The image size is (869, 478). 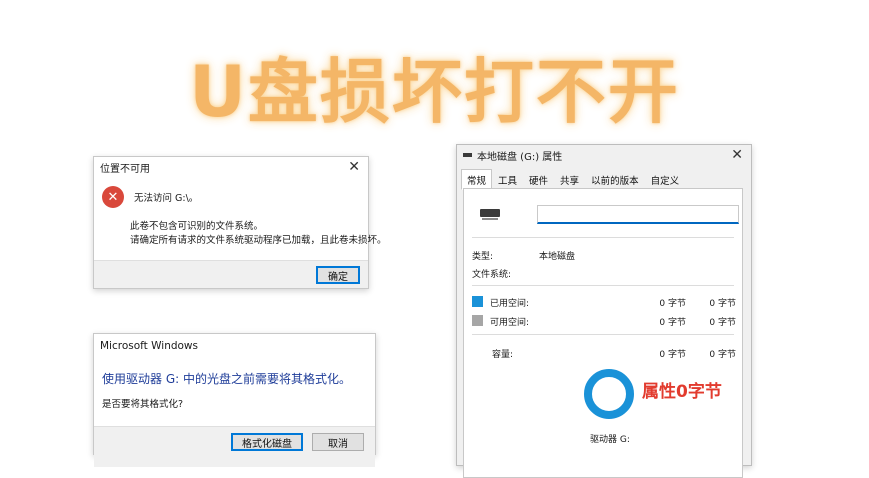 I want to click on tab-customize: 自定义, so click(x=665, y=179).